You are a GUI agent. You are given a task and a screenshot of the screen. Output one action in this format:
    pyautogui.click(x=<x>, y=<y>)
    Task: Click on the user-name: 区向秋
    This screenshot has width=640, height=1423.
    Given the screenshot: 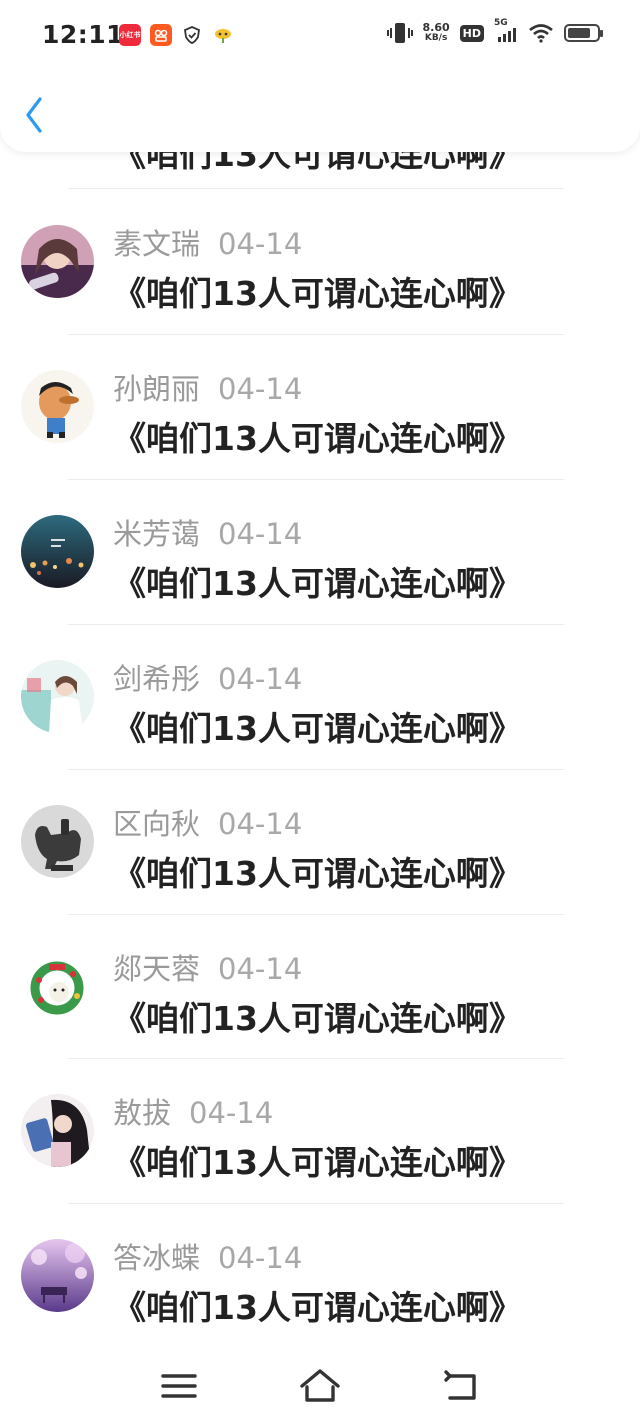 What is the action you would take?
    pyautogui.click(x=157, y=824)
    